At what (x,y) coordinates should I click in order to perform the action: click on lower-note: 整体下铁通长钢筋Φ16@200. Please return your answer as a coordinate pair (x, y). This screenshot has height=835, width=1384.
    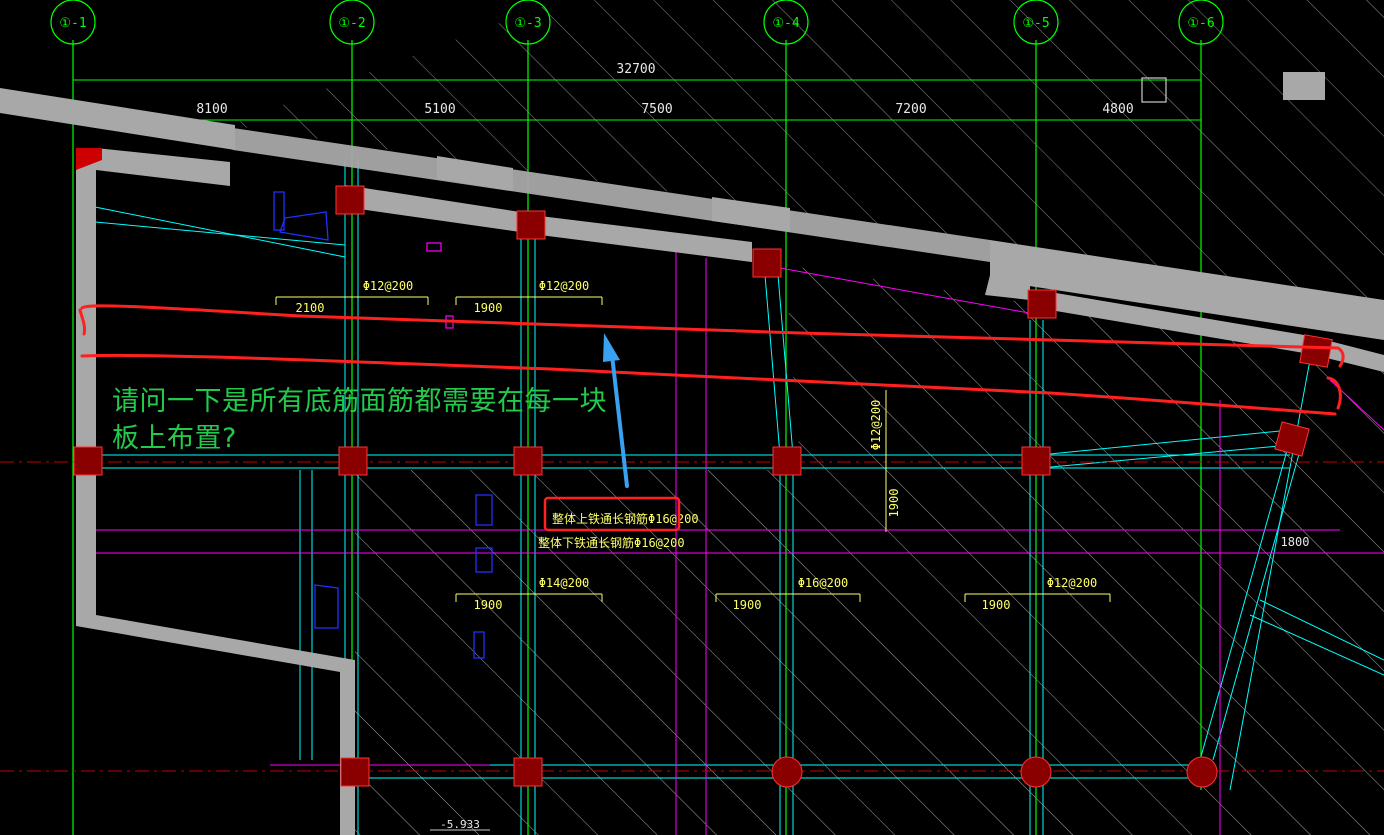
    Looking at the image, I should click on (611, 542).